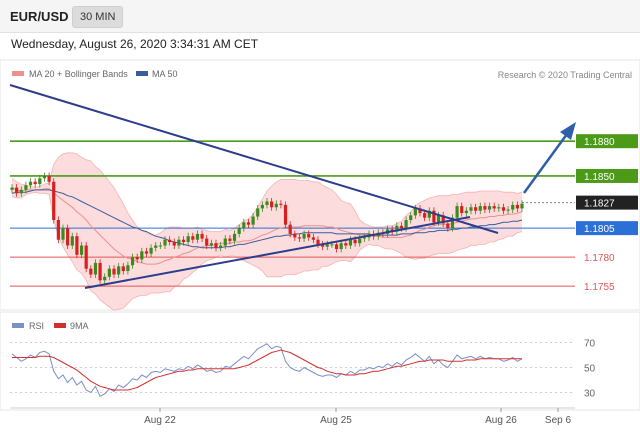  What do you see at coordinates (599, 177) in the screenshot?
I see `level-label-1.1850: 1.1850` at bounding box center [599, 177].